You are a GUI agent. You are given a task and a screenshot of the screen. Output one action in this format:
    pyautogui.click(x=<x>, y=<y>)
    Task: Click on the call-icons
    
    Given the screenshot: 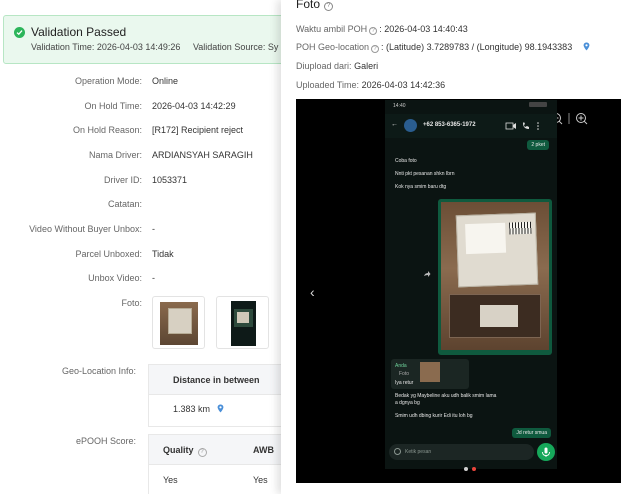 What is the action you would take?
    pyautogui.click(x=522, y=126)
    